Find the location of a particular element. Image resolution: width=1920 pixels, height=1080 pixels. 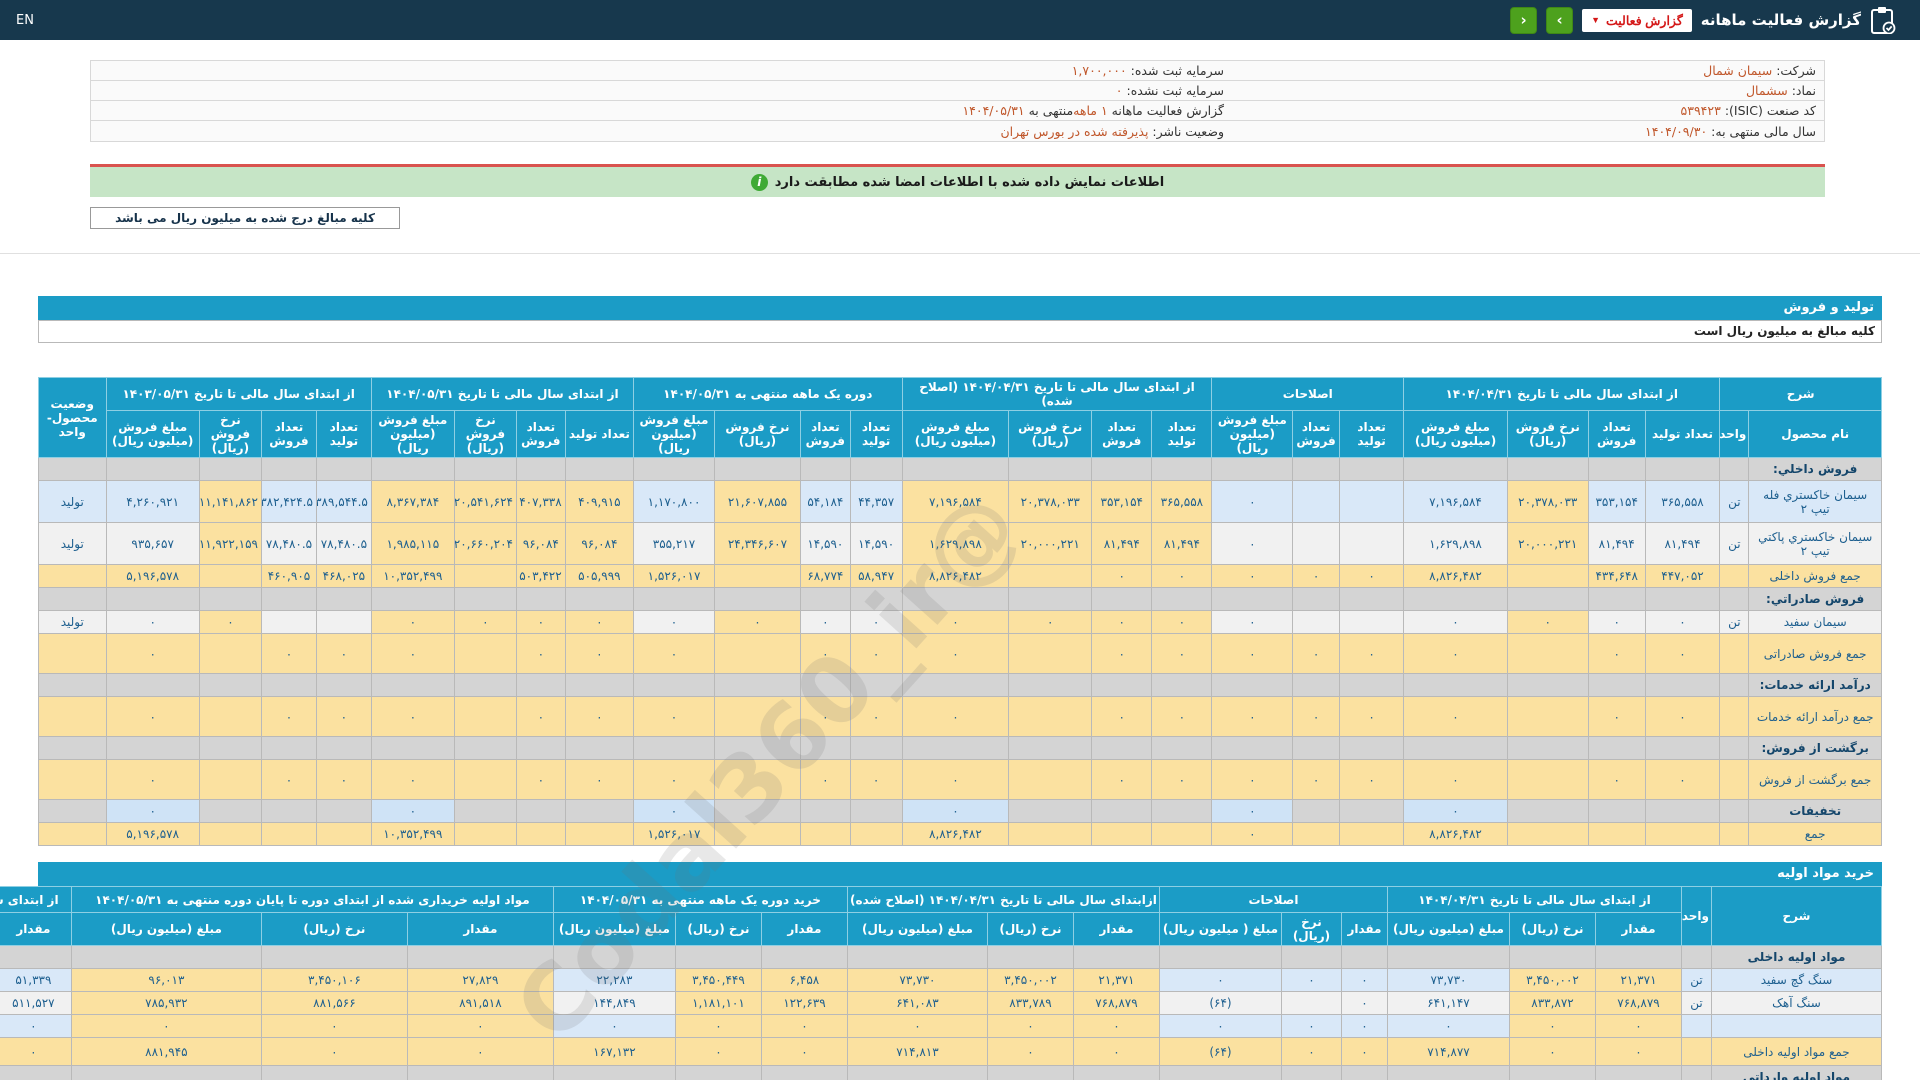

info-row-0-right: شرکت: سیمان شمال is located at coordinates (1528, 71).